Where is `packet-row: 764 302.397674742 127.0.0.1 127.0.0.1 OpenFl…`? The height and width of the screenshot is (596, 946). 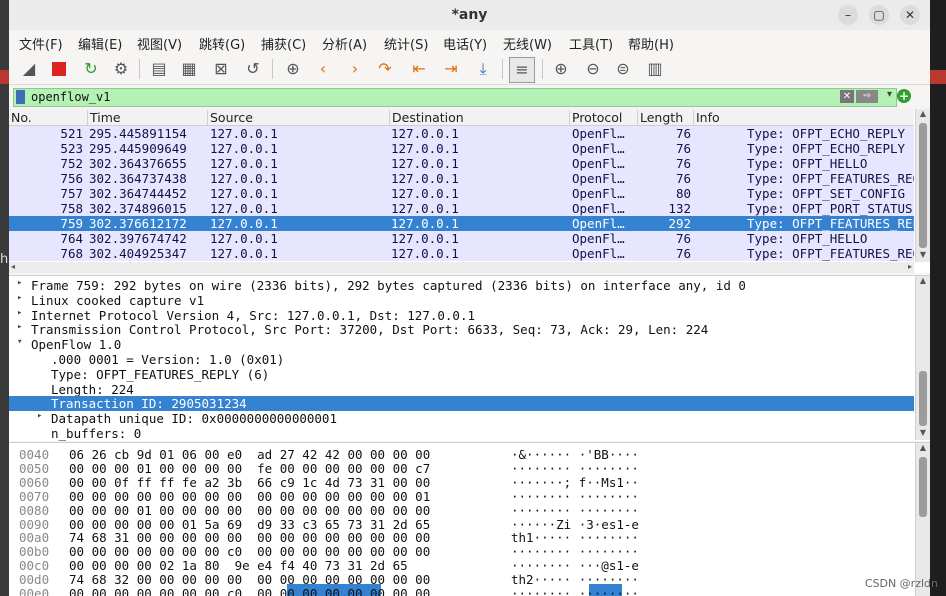 packet-row: 764 302.397674742 127.0.0.1 127.0.0.1 OpenFl… is located at coordinates (461, 238).